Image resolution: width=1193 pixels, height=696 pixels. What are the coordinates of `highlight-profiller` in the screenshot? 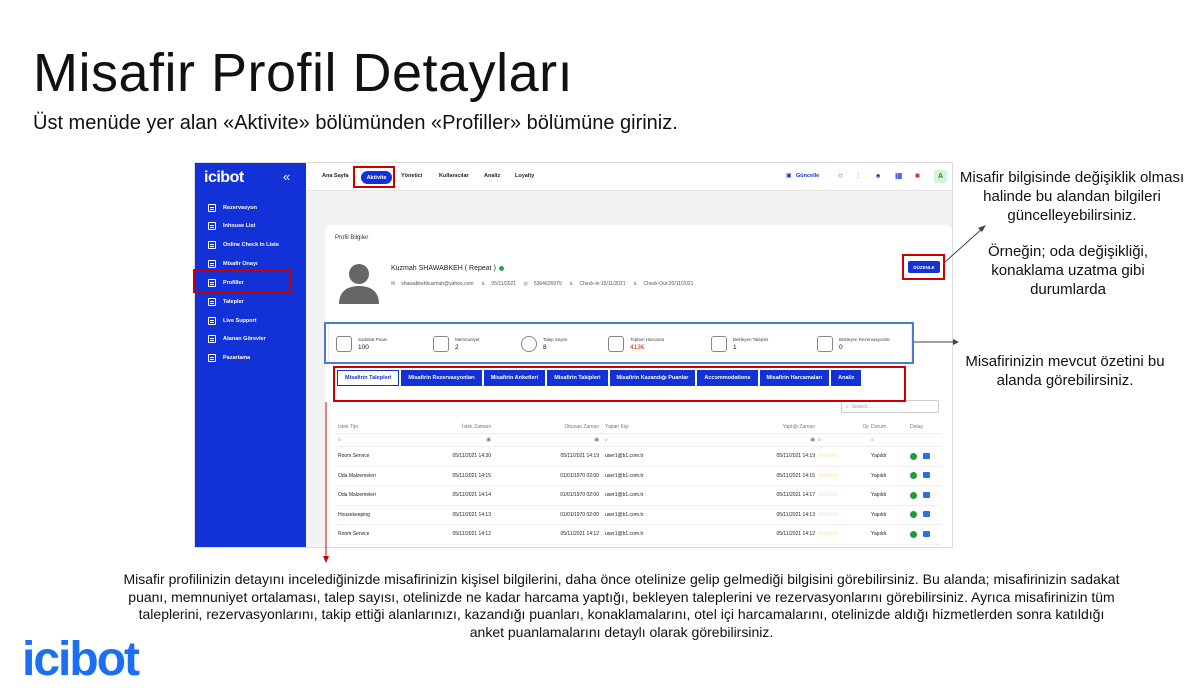 It's located at (242, 281).